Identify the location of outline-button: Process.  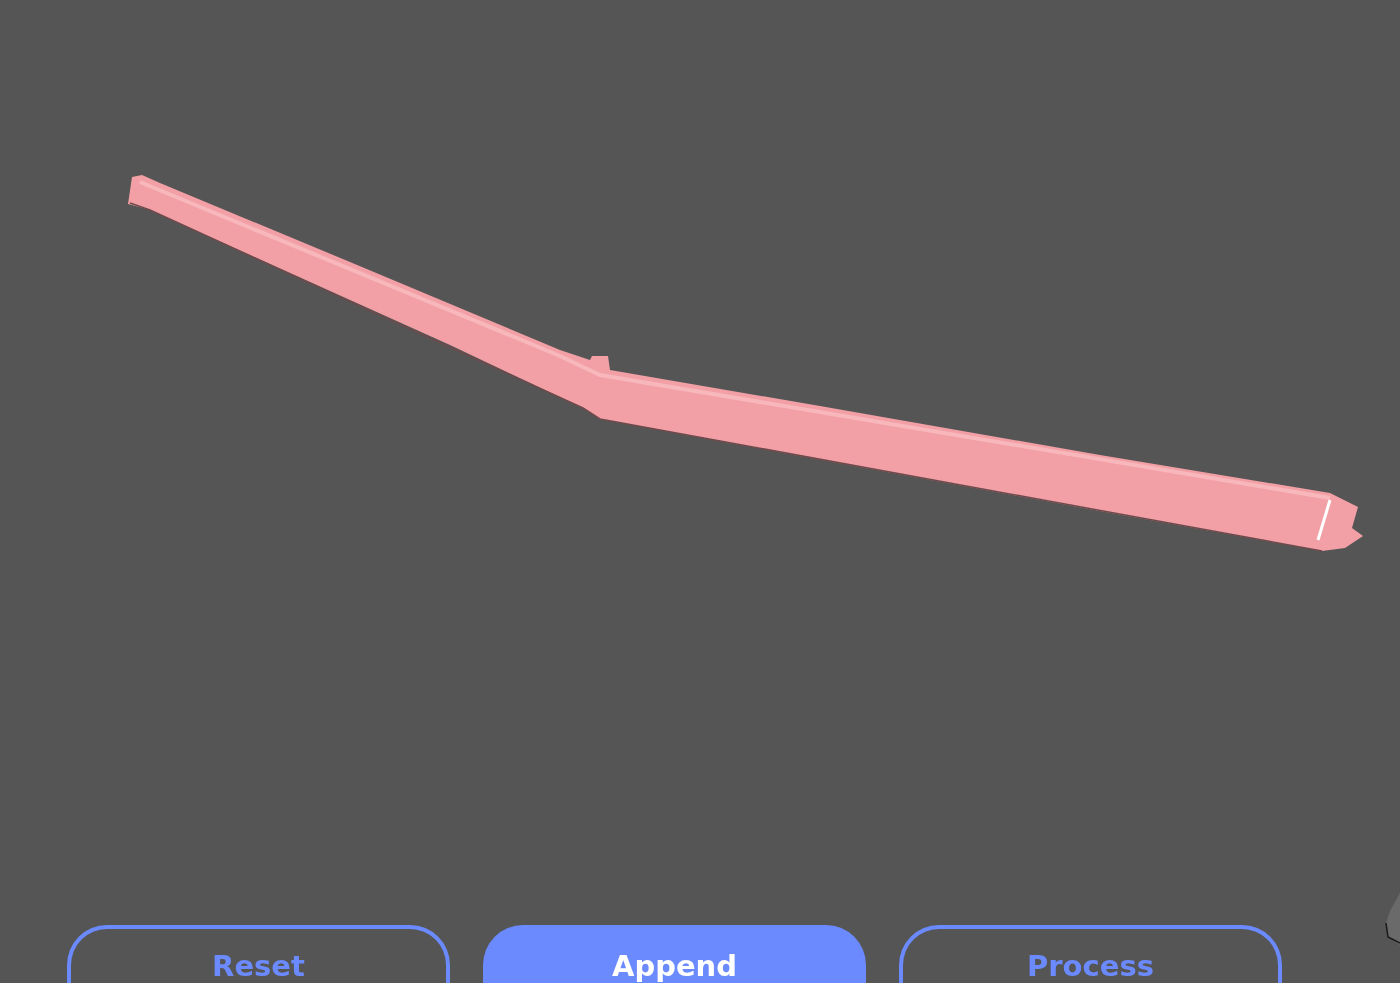
(1090, 954).